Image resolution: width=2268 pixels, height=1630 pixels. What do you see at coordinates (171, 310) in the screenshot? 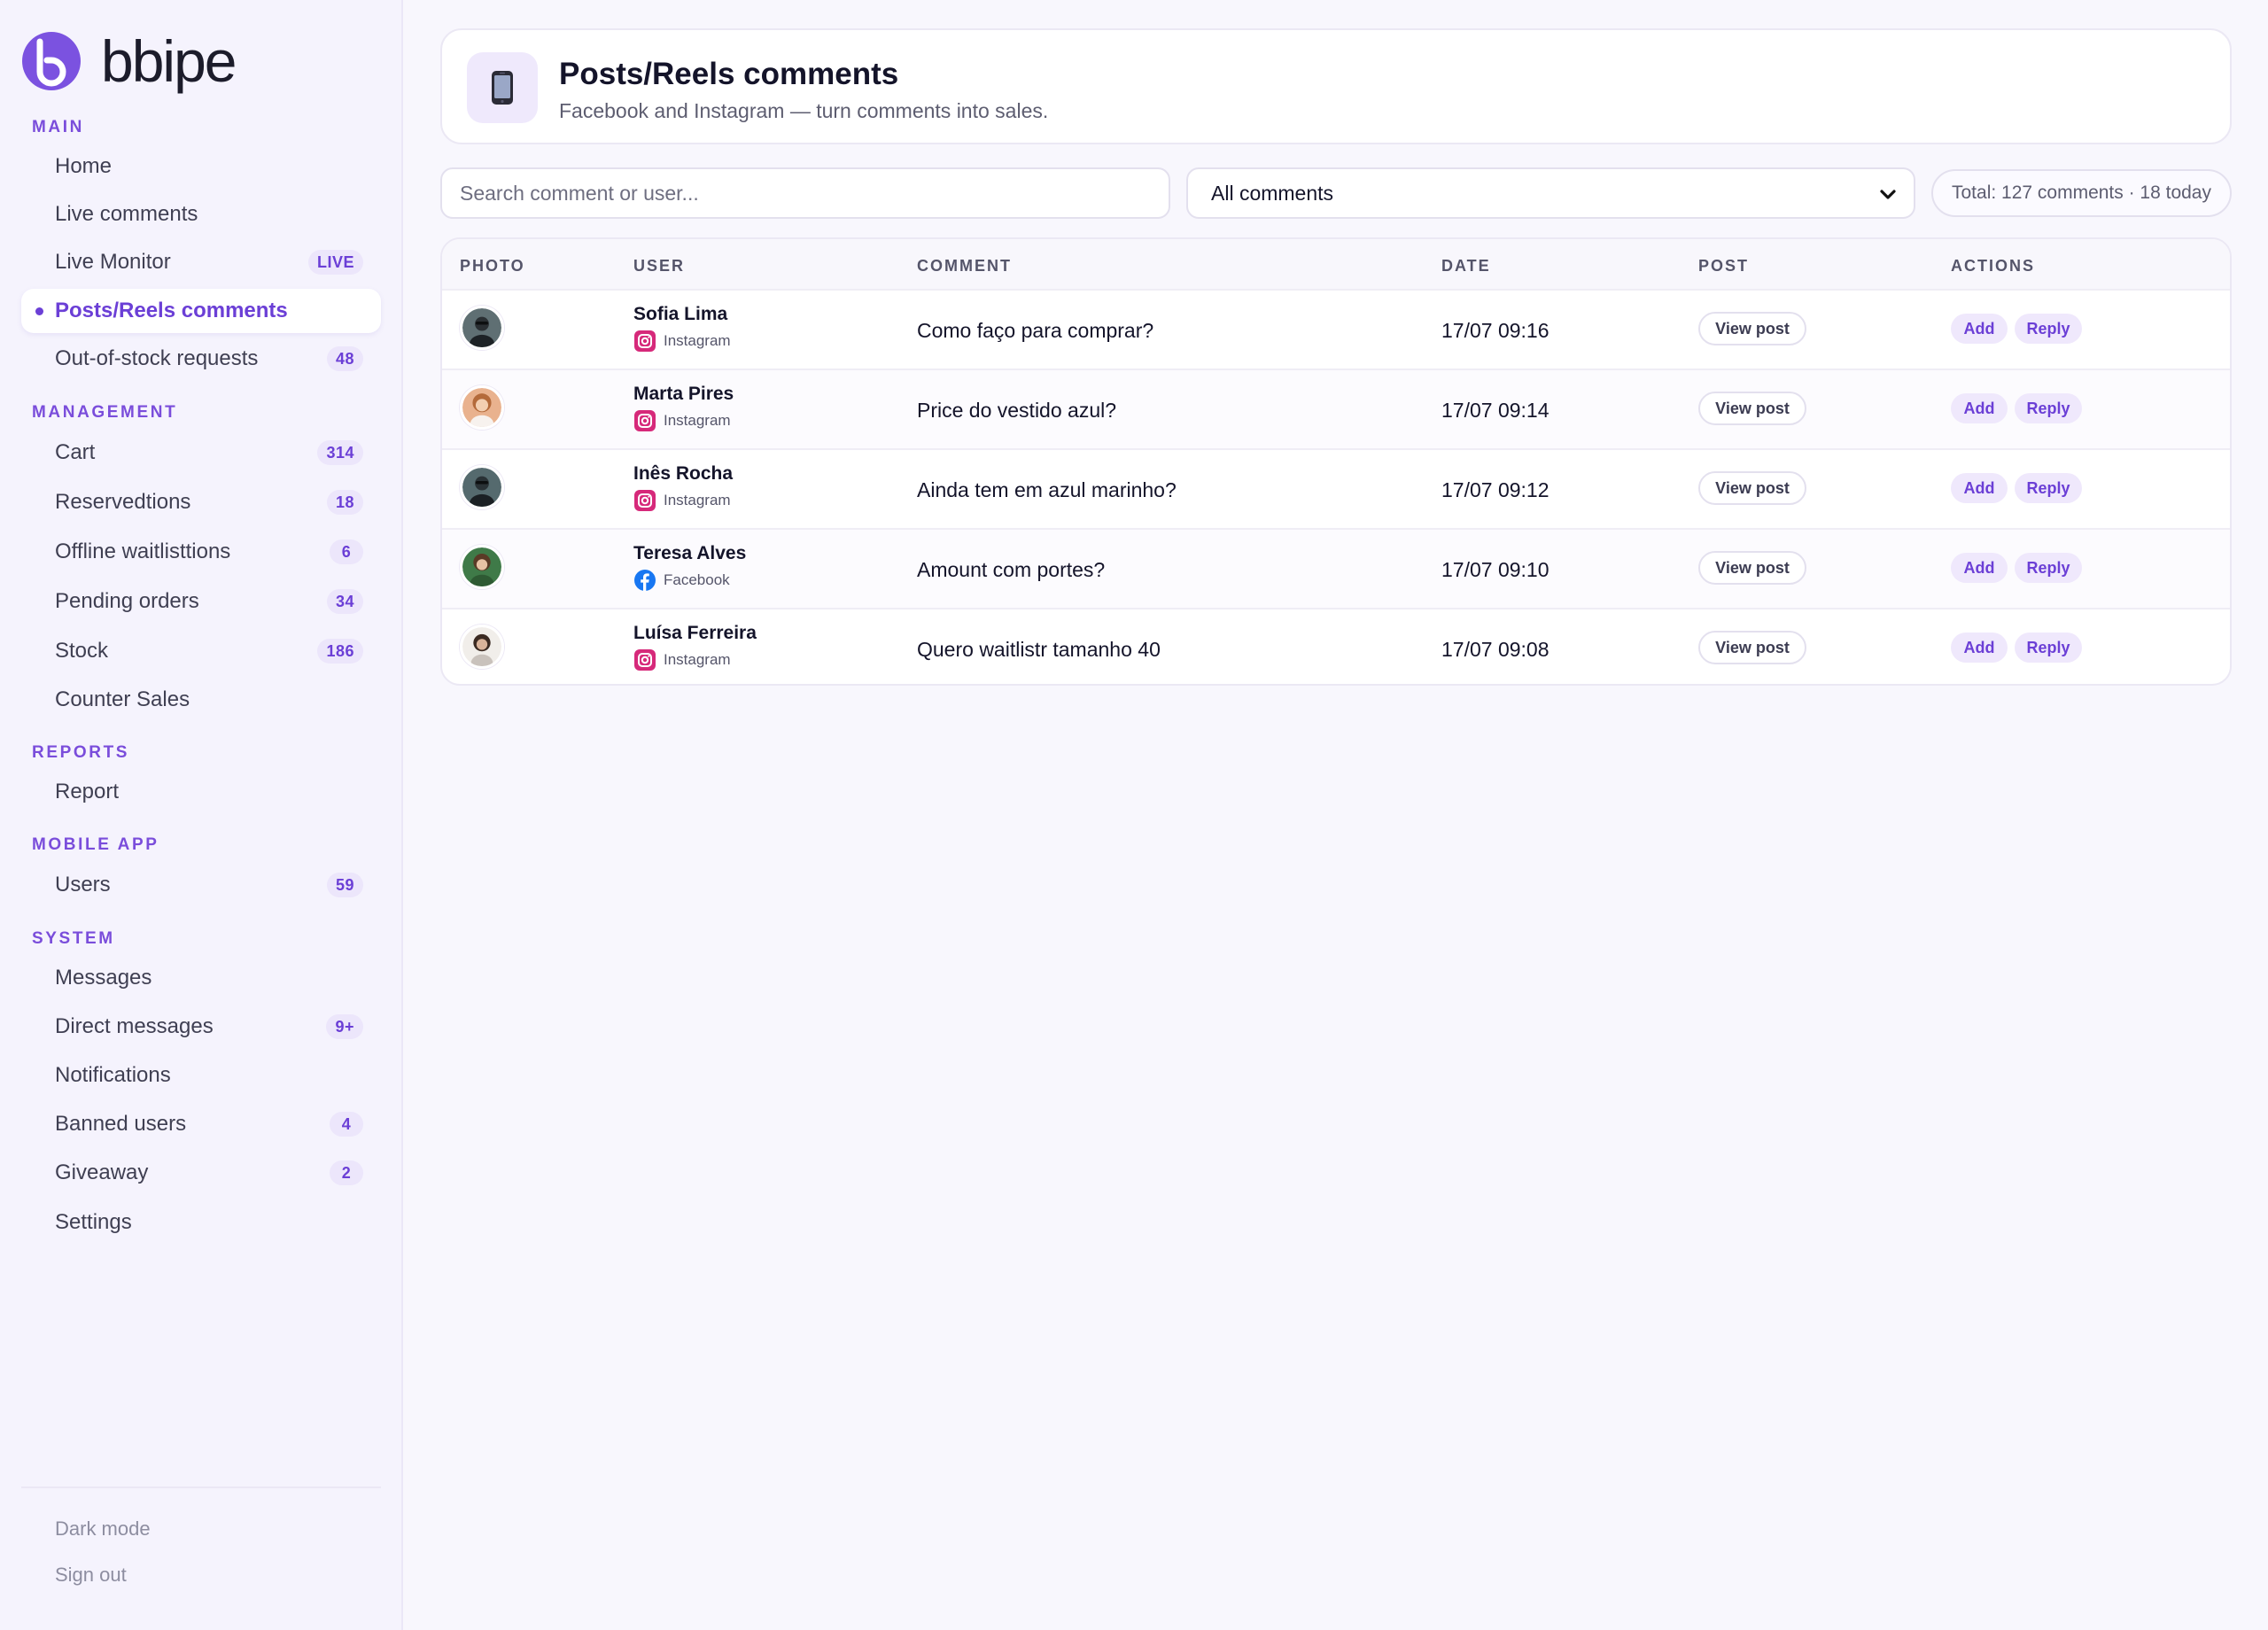
I see `nav-item-label: Posts/Reels comments` at bounding box center [171, 310].